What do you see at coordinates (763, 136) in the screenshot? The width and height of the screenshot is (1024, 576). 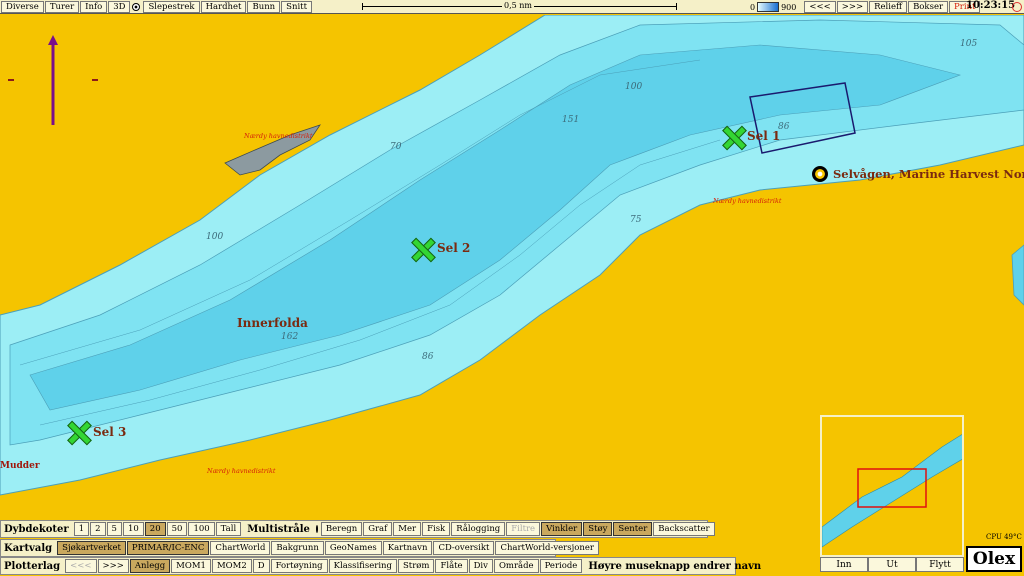 I see `marker-sel-1-label: Sel 1` at bounding box center [763, 136].